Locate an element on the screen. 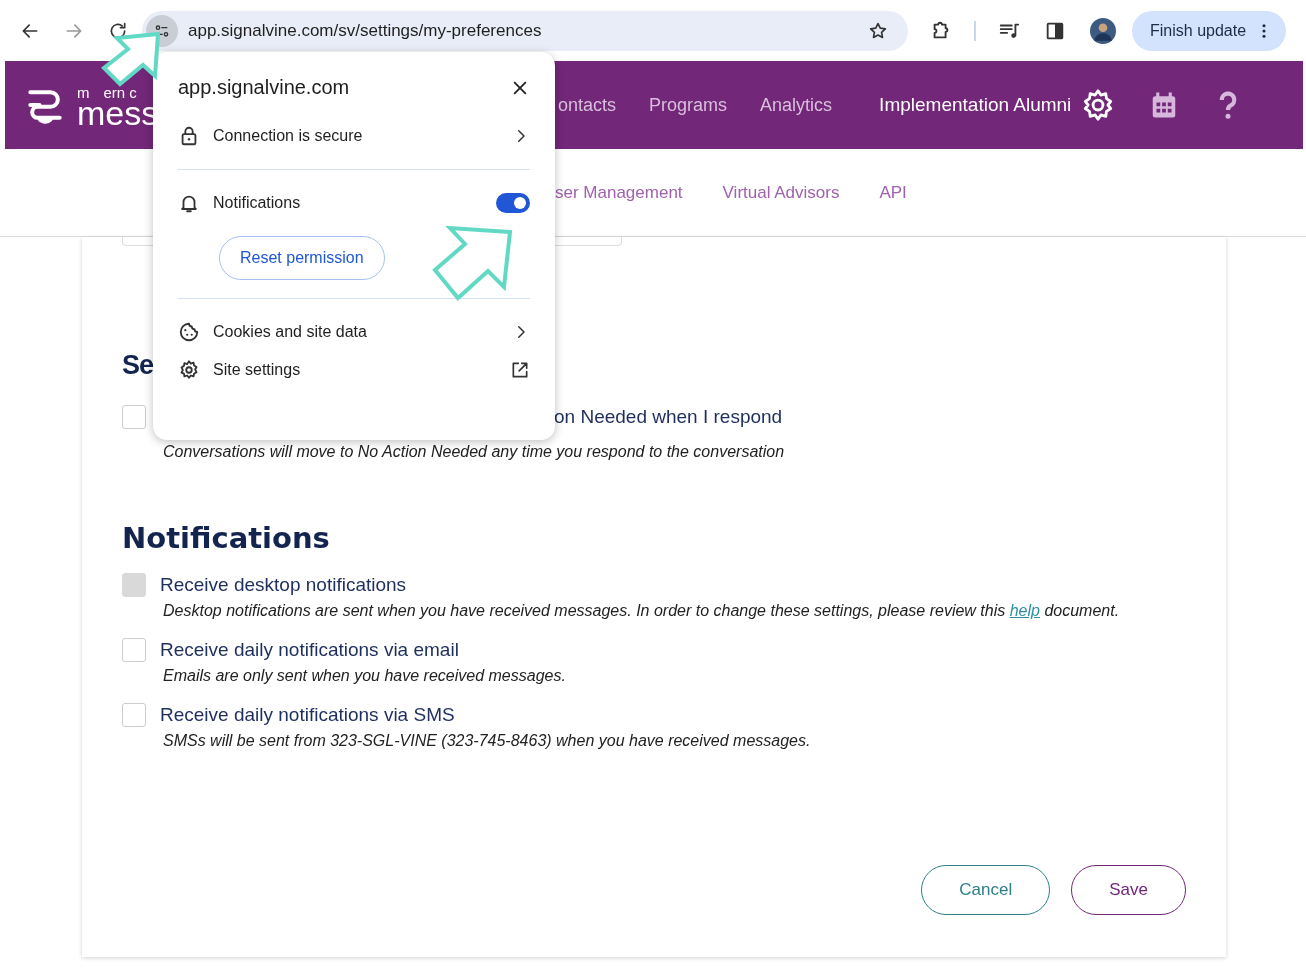 The height and width of the screenshot is (974, 1306). option-label: on Needed when I respond is located at coordinates (668, 417).